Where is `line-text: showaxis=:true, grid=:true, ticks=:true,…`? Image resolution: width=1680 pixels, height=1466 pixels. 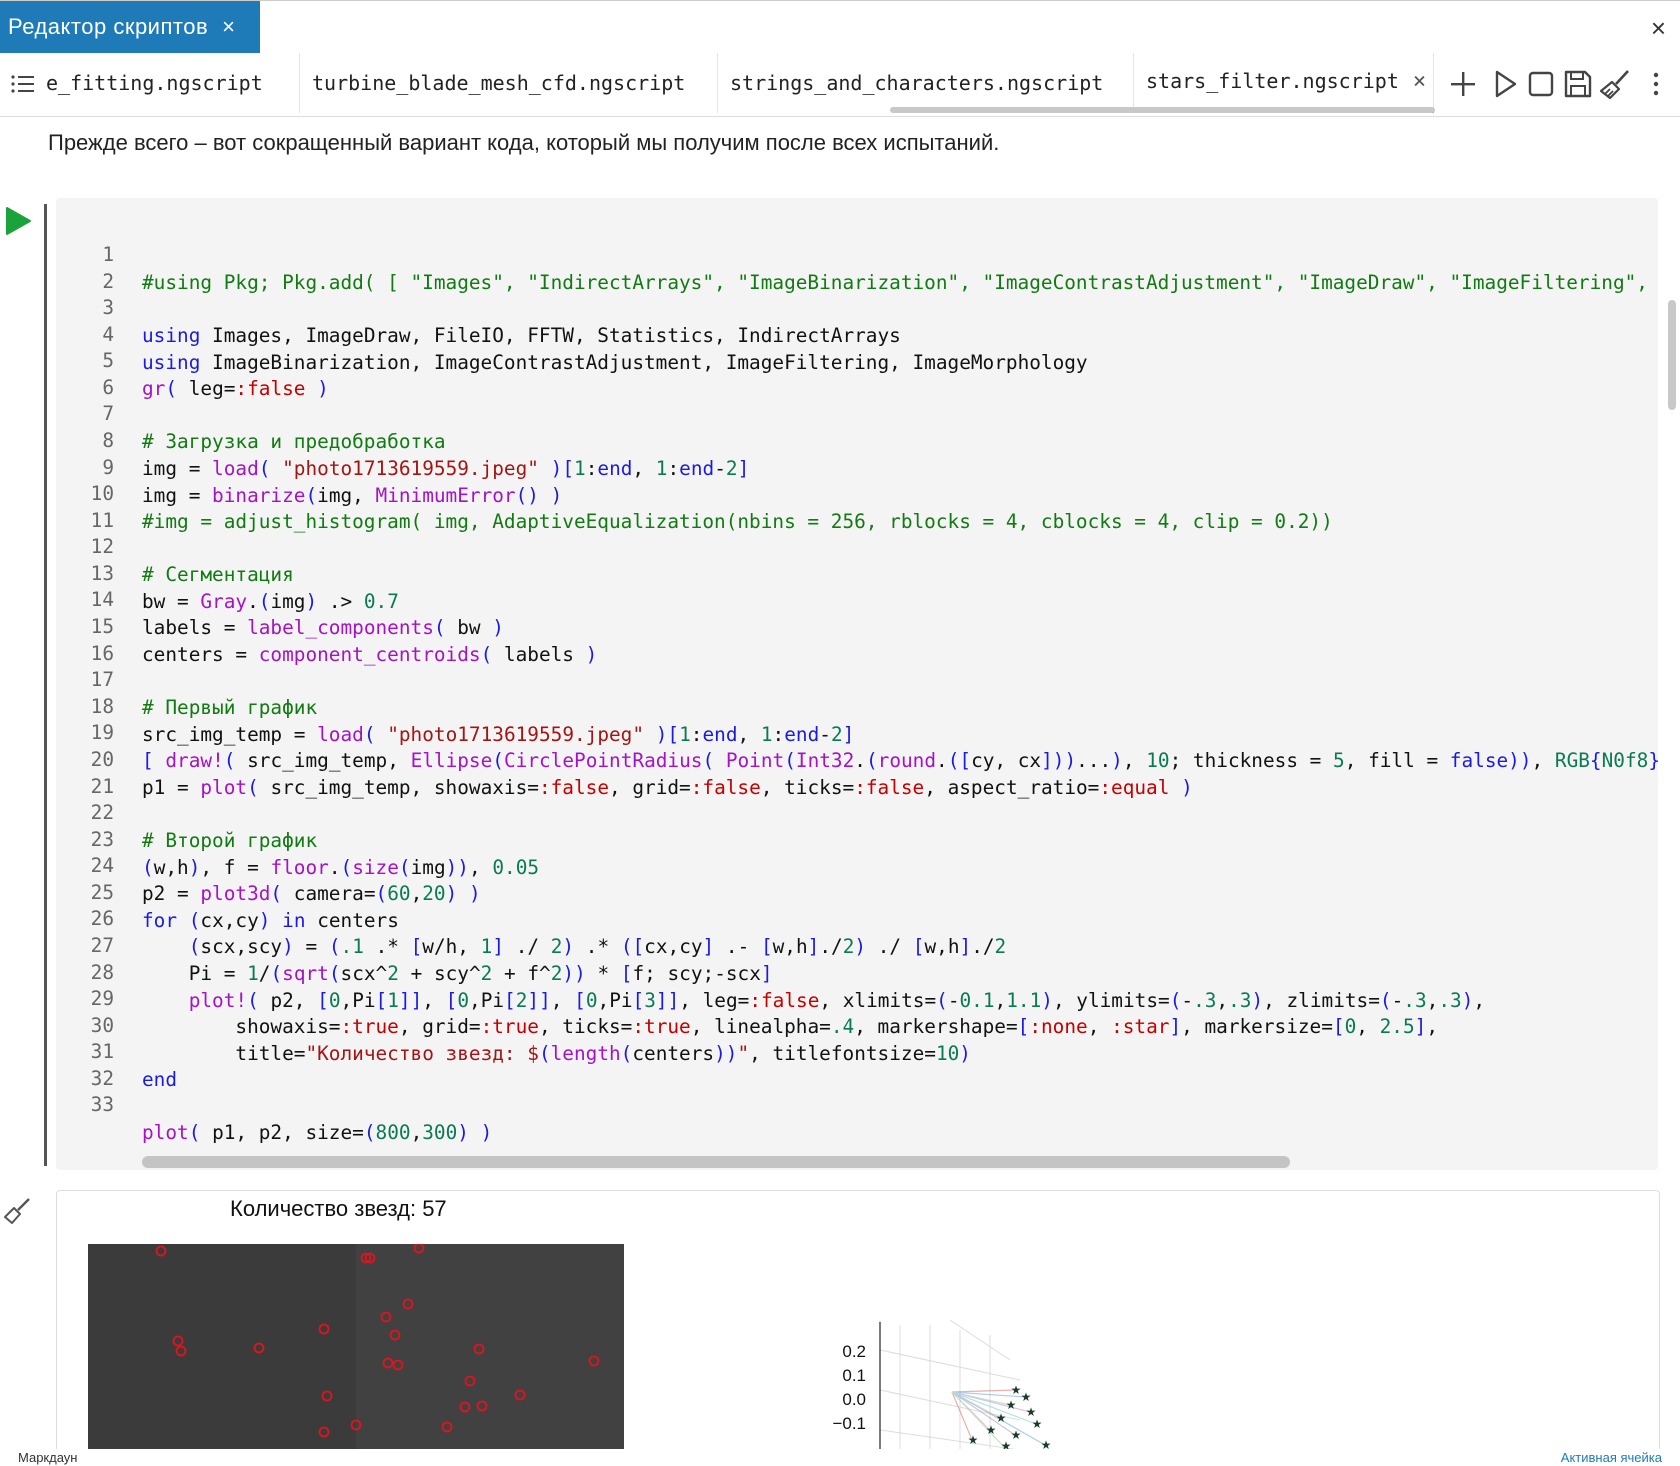
line-text: showaxis=:true, grid=:true, ticks=:true,… is located at coordinates (790, 1026).